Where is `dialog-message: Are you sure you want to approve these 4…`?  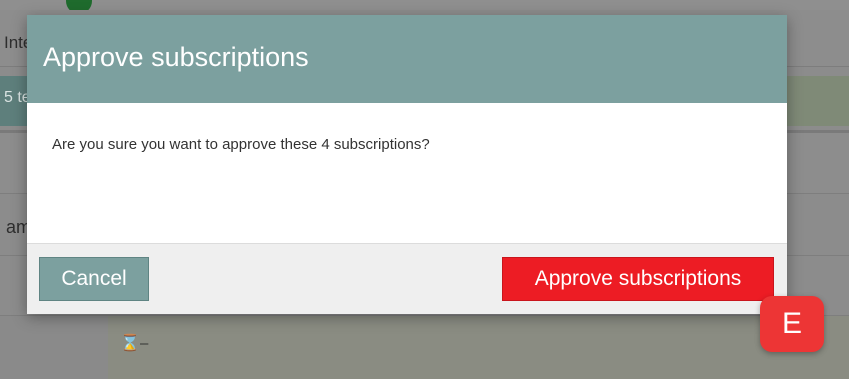
dialog-message: Are you sure you want to approve these 4… is located at coordinates (241, 144).